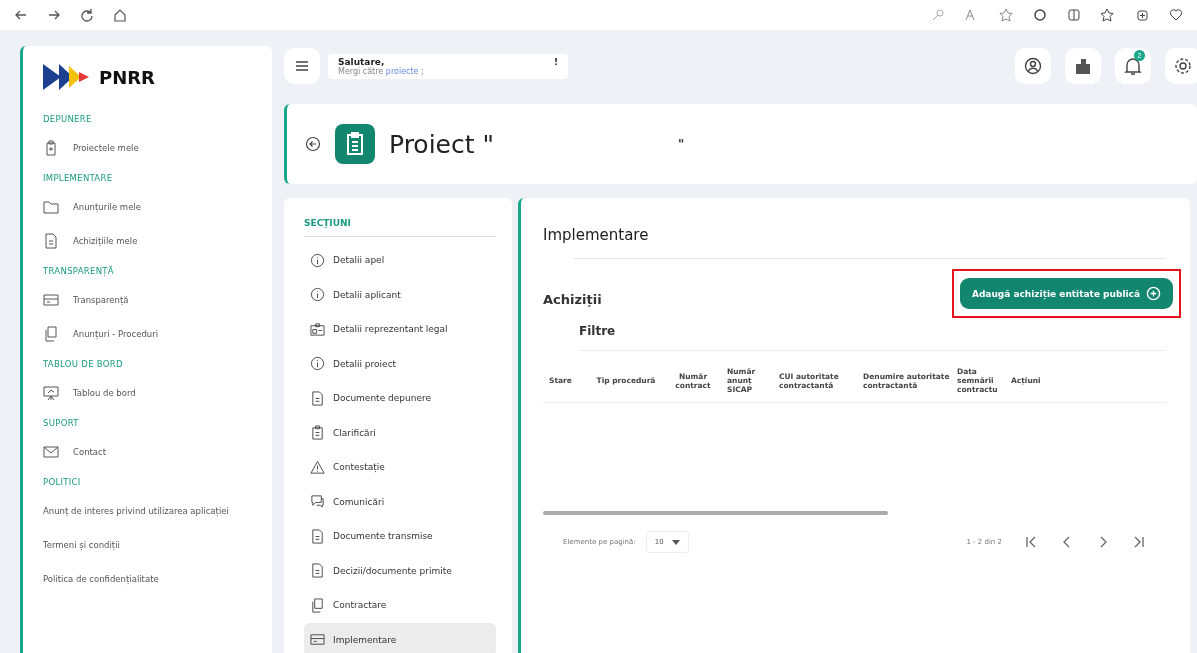 The height and width of the screenshot is (653, 1197). What do you see at coordinates (107, 207) in the screenshot?
I see `sidebar-item-label: Anunțurile mele` at bounding box center [107, 207].